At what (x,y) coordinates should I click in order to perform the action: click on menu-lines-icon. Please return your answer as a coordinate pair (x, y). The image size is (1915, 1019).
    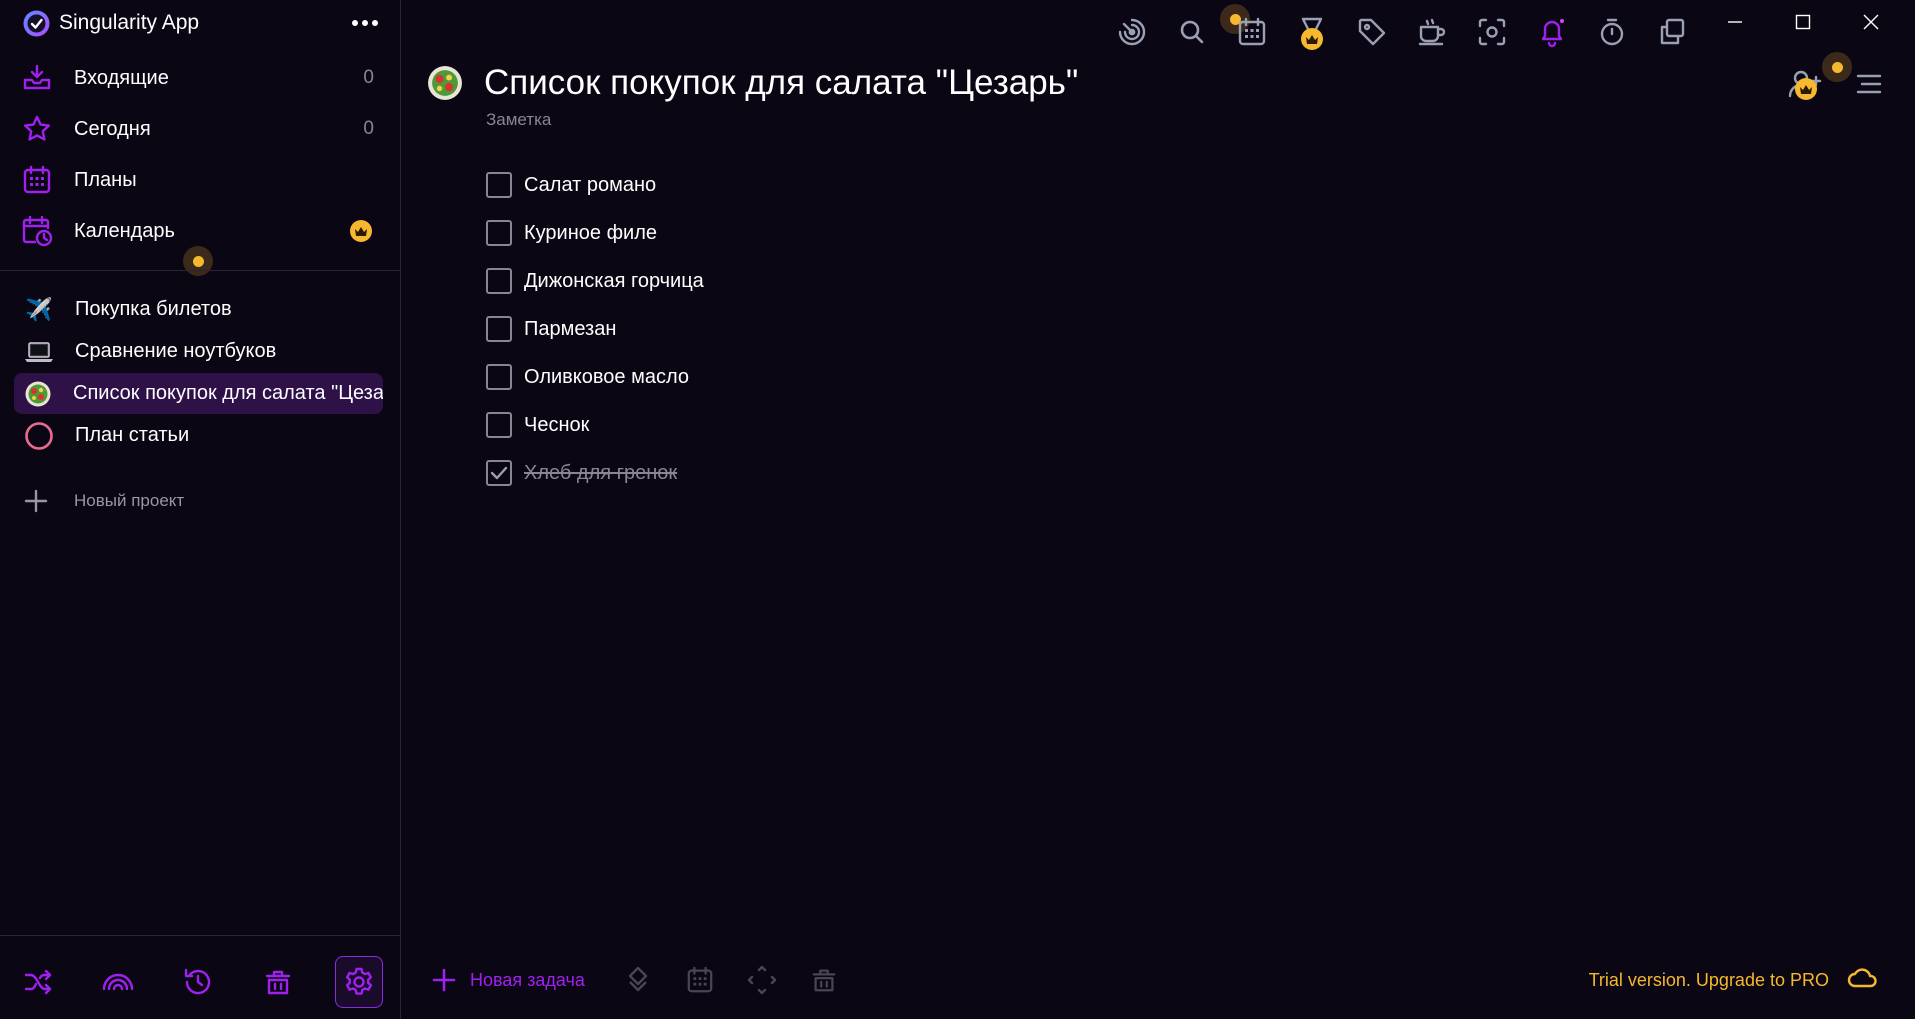
    Looking at the image, I should click on (1869, 84).